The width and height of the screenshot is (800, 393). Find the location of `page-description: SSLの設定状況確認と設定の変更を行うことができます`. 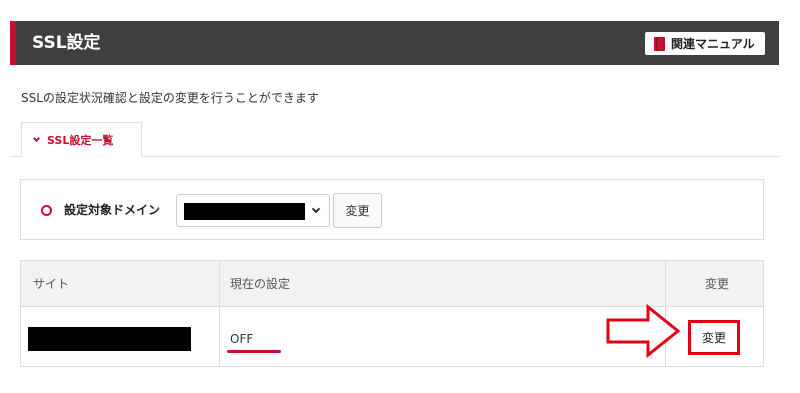

page-description: SSLの設定状況確認と設定の変更を行うことができます is located at coordinates (170, 98).